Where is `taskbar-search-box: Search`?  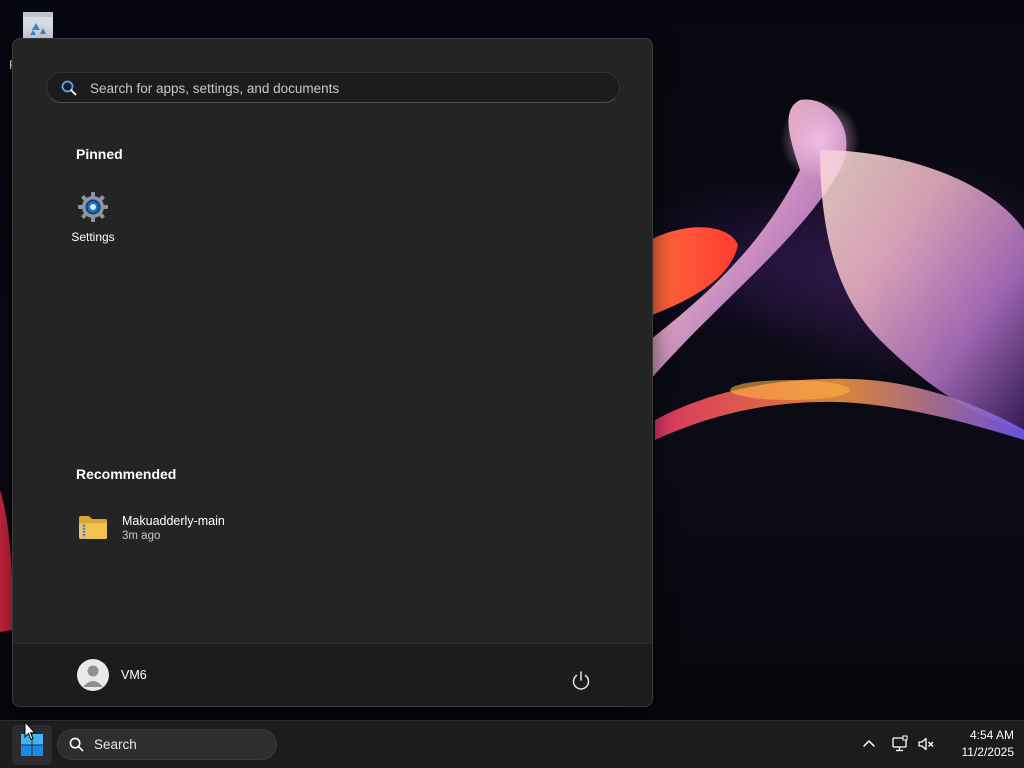 taskbar-search-box: Search is located at coordinates (167, 744).